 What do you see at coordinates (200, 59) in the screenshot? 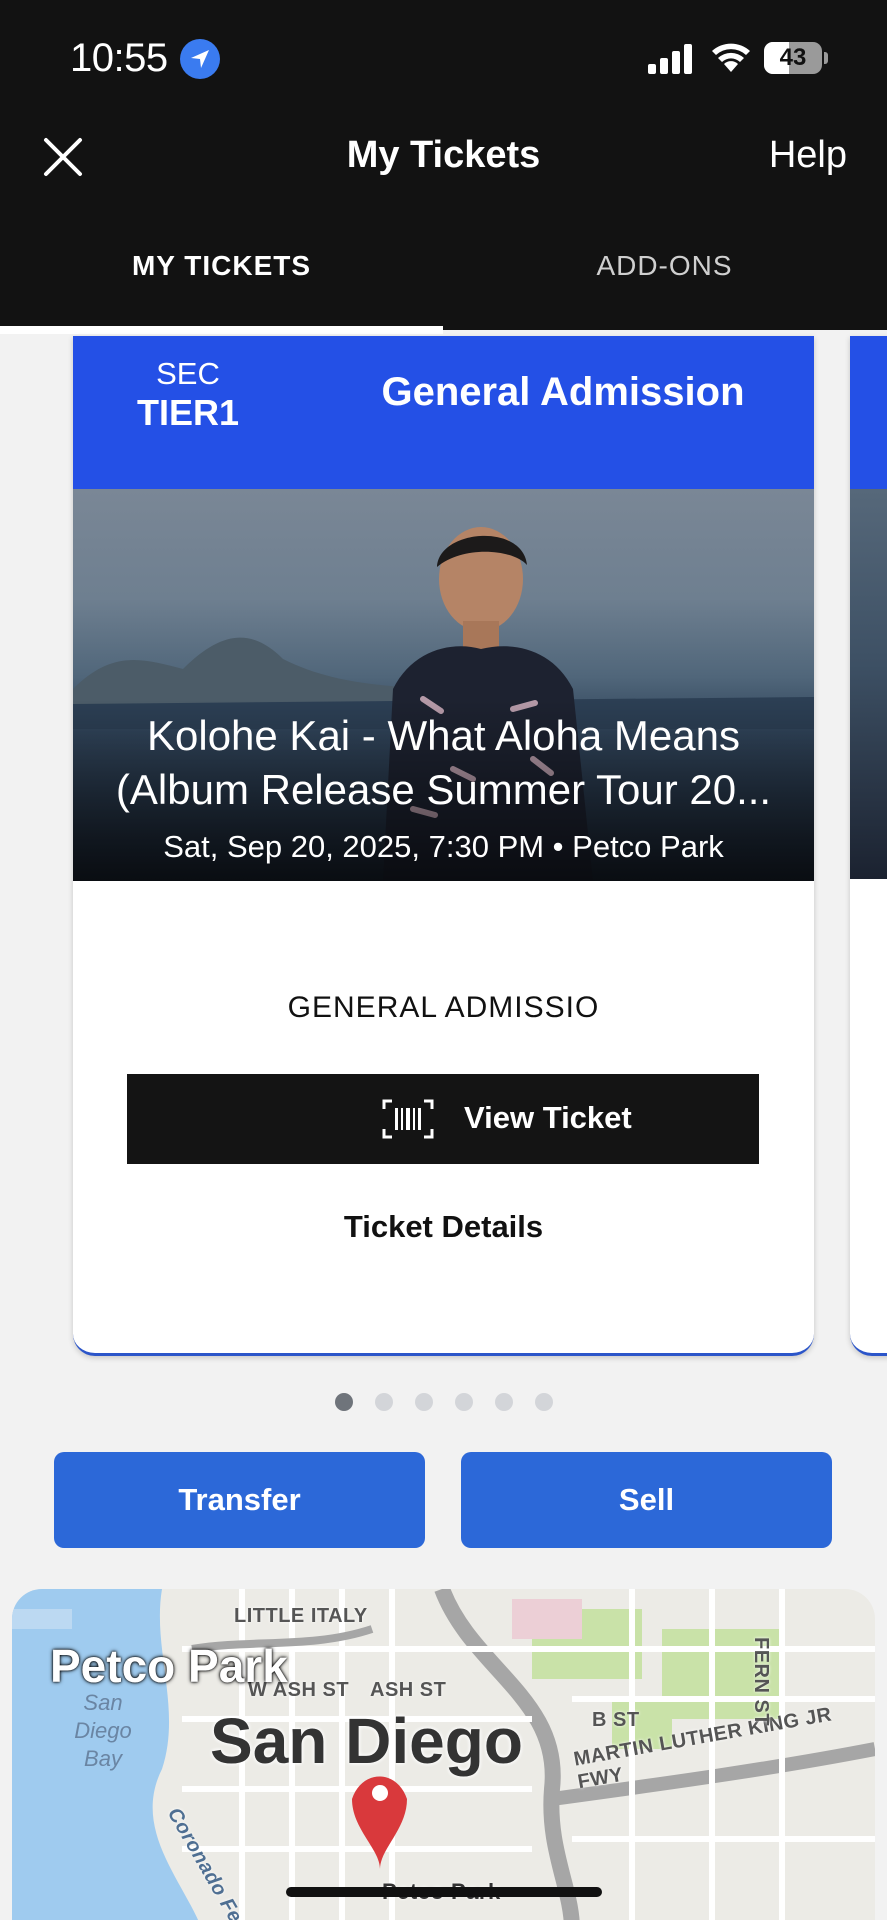
I see `location-arrow-icon` at bounding box center [200, 59].